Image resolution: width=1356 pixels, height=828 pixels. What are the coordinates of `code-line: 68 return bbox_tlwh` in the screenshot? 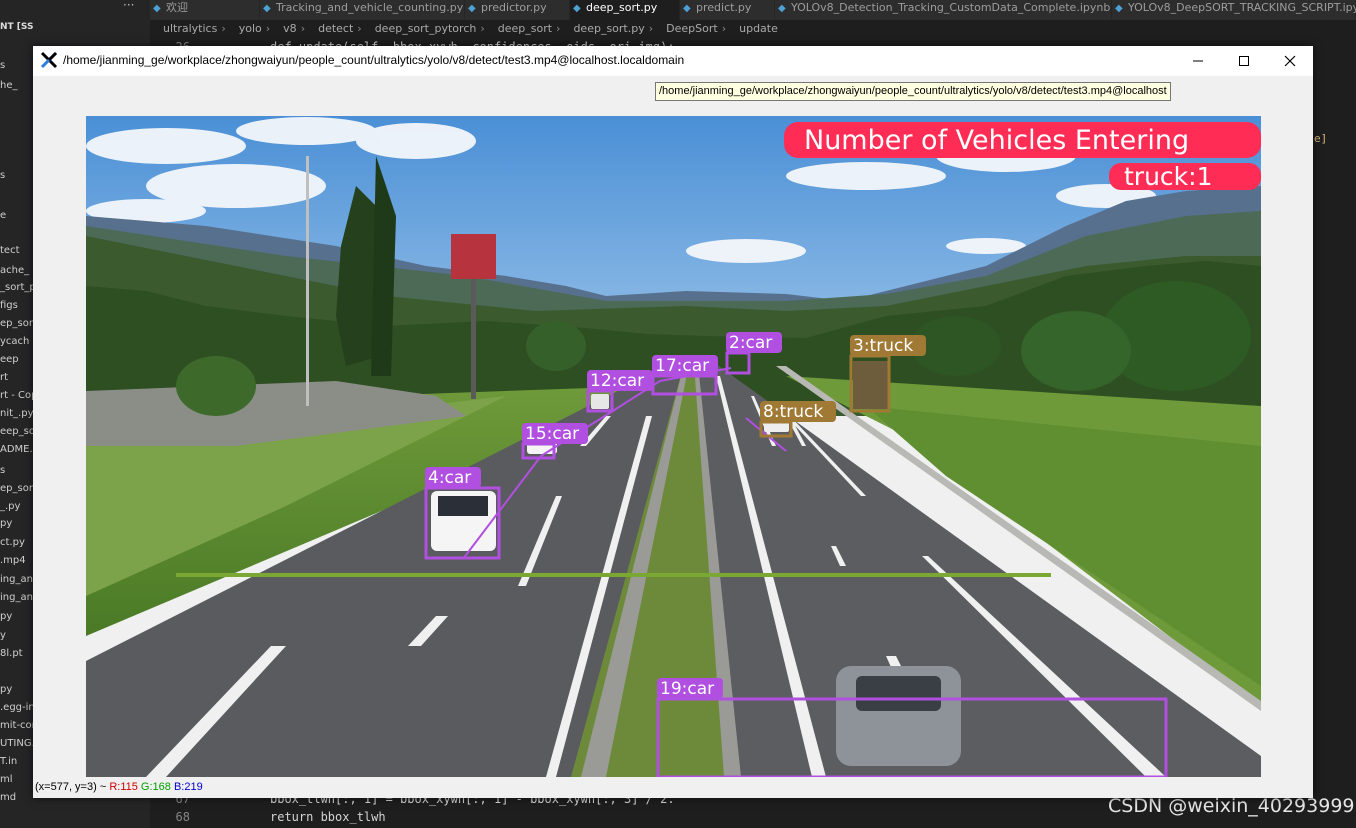 It's located at (280, 817).